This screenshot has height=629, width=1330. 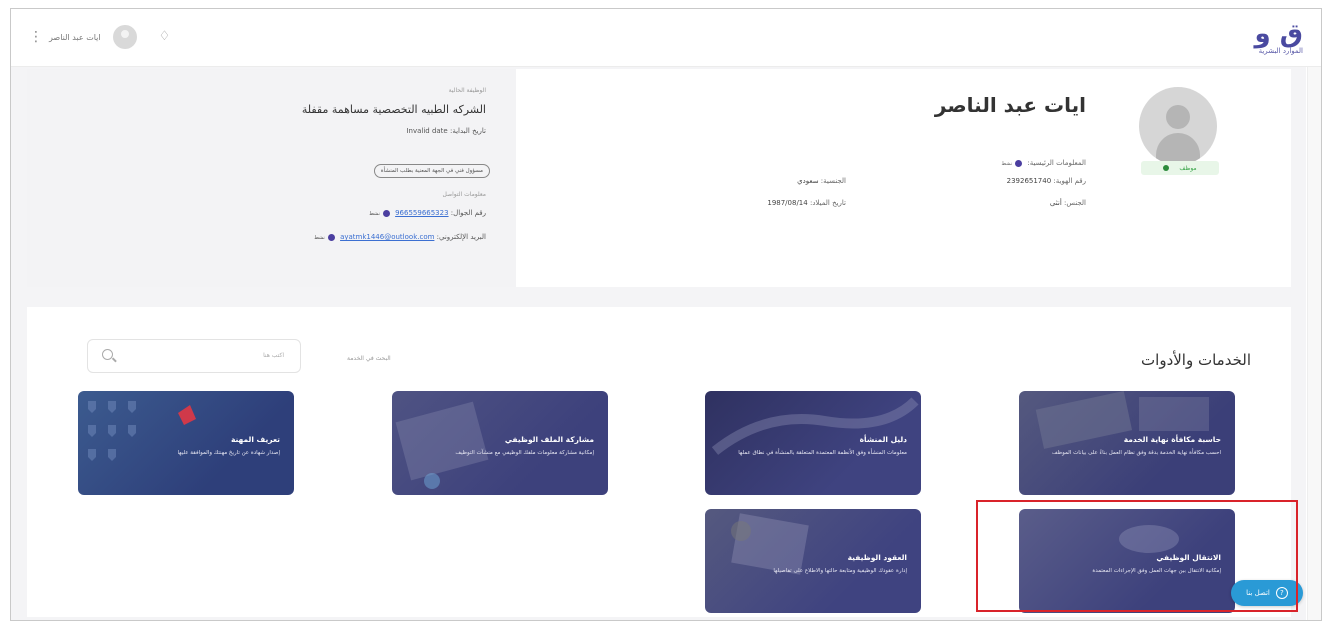 I want to click on main-status-label: المعلومات الرئيسية, so click(x=1057, y=163).